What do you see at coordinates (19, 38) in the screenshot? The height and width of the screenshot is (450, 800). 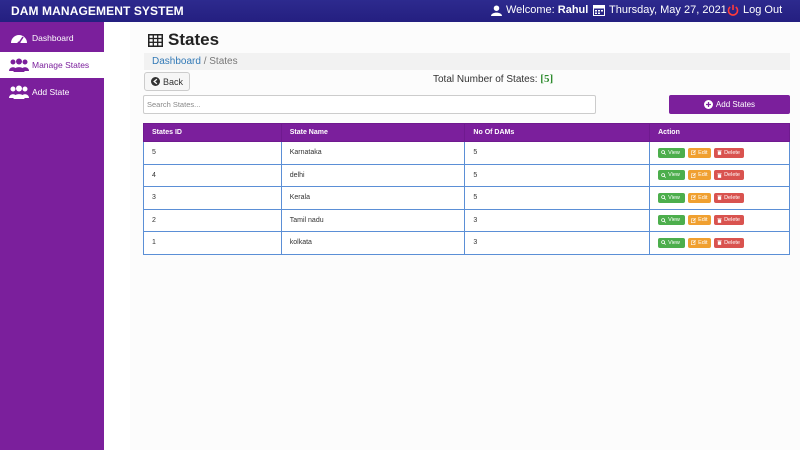 I see `dashboard-icon` at bounding box center [19, 38].